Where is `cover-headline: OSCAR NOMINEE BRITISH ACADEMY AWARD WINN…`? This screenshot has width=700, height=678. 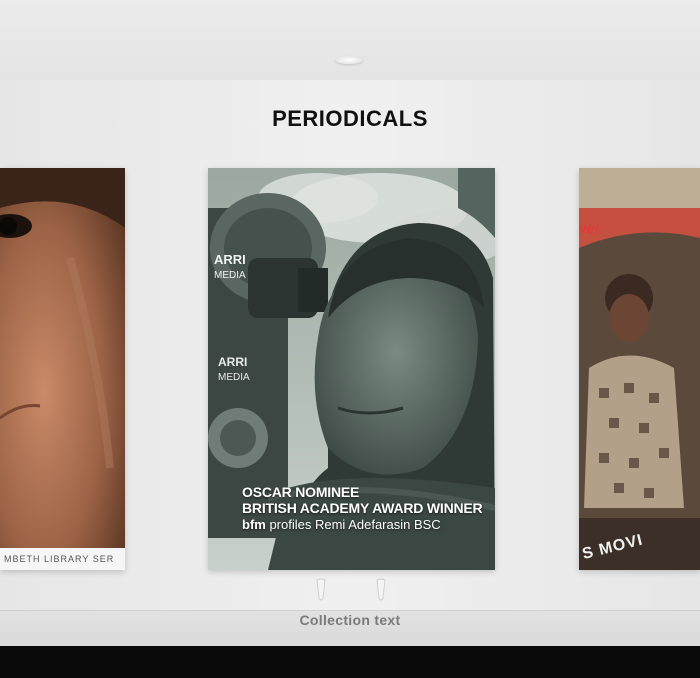
cover-headline: OSCAR NOMINEE BRITISH ACADEMY AWARD WINN… is located at coordinates (362, 508).